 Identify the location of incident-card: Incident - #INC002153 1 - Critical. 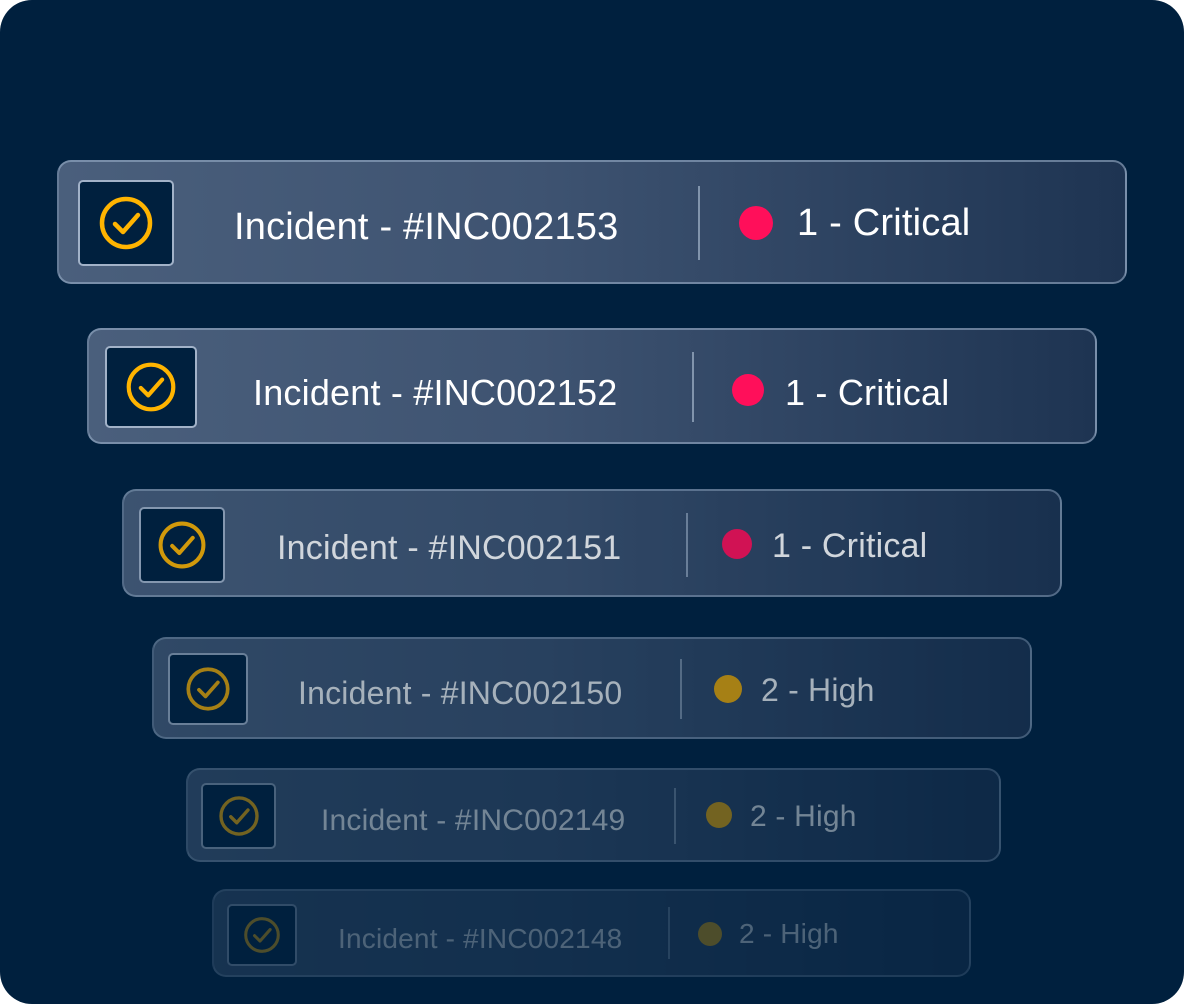
(592, 222).